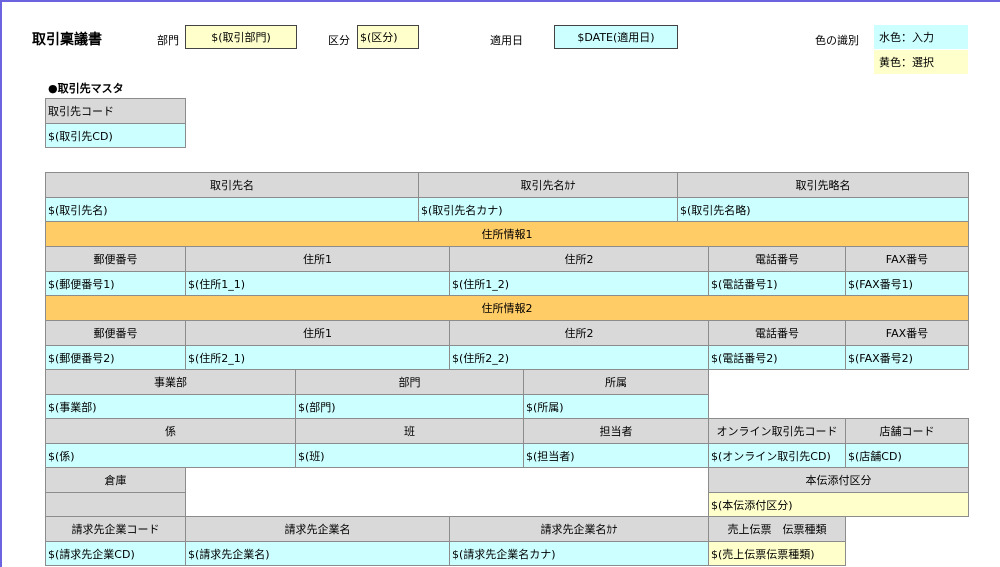 This screenshot has width=1000, height=567. I want to click on address2-tel-input: $(電話番号2), so click(777, 357).